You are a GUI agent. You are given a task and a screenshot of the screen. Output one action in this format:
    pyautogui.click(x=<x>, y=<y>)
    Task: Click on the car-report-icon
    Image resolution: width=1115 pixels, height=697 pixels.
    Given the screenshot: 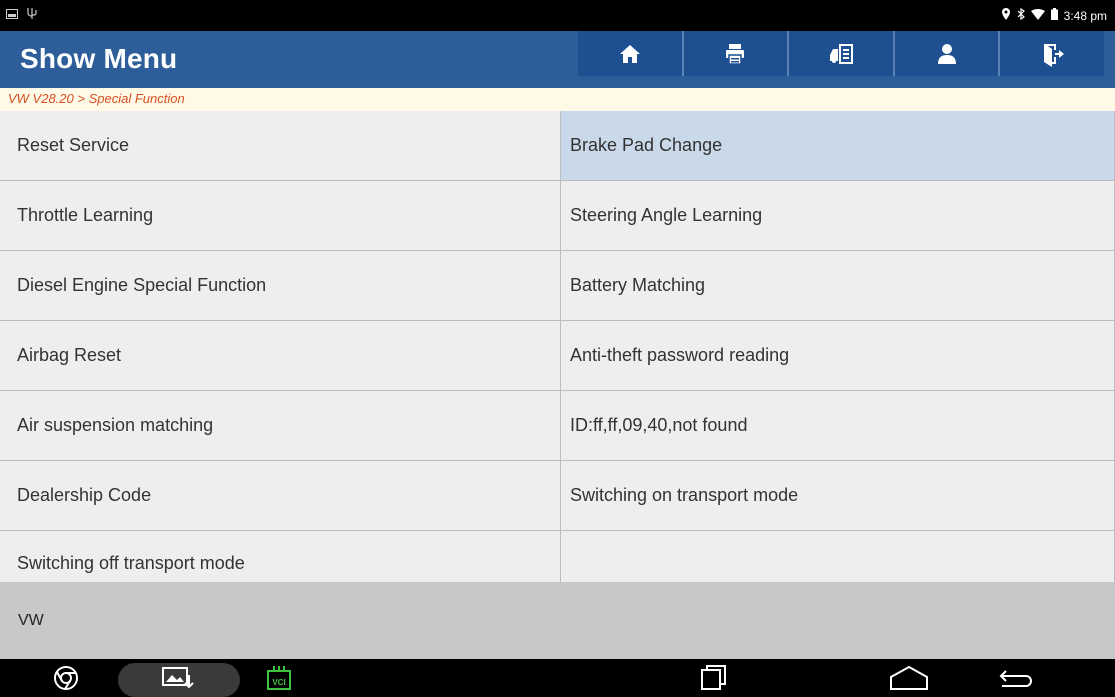 What is the action you would take?
    pyautogui.click(x=841, y=53)
    